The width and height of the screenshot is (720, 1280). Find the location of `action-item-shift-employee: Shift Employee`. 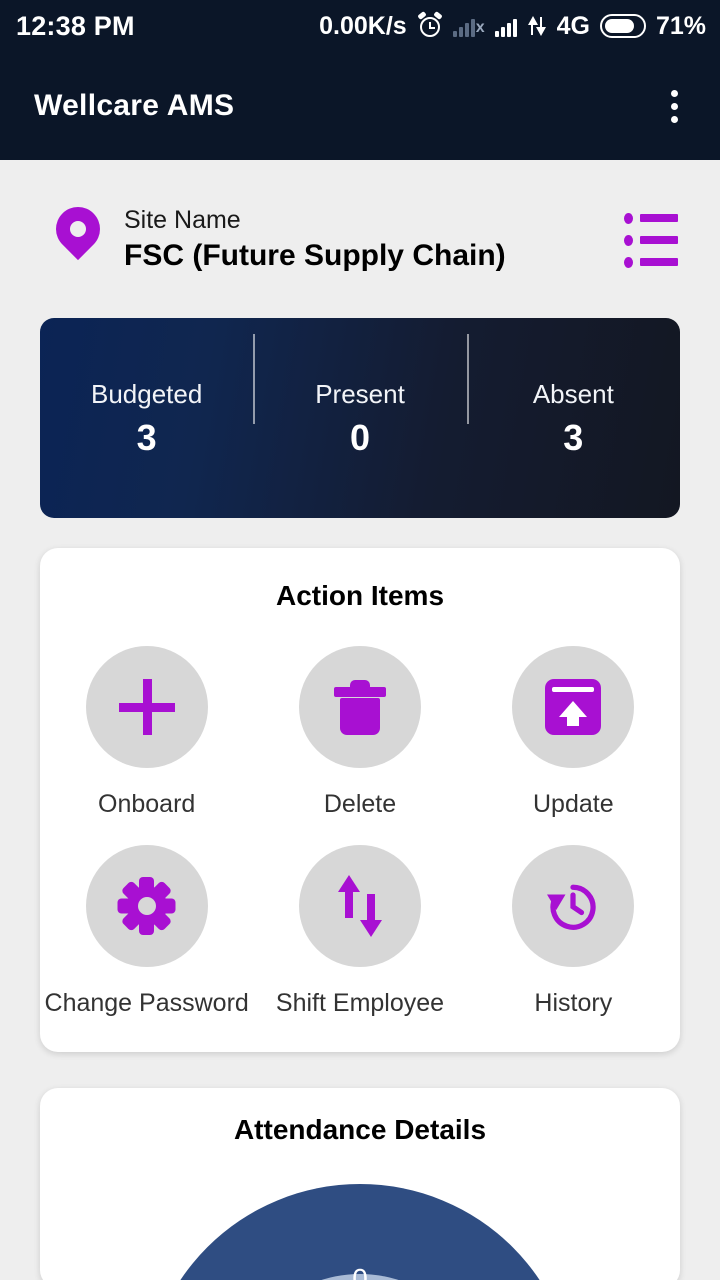

action-item-shift-employee: Shift Employee is located at coordinates (359, 931).